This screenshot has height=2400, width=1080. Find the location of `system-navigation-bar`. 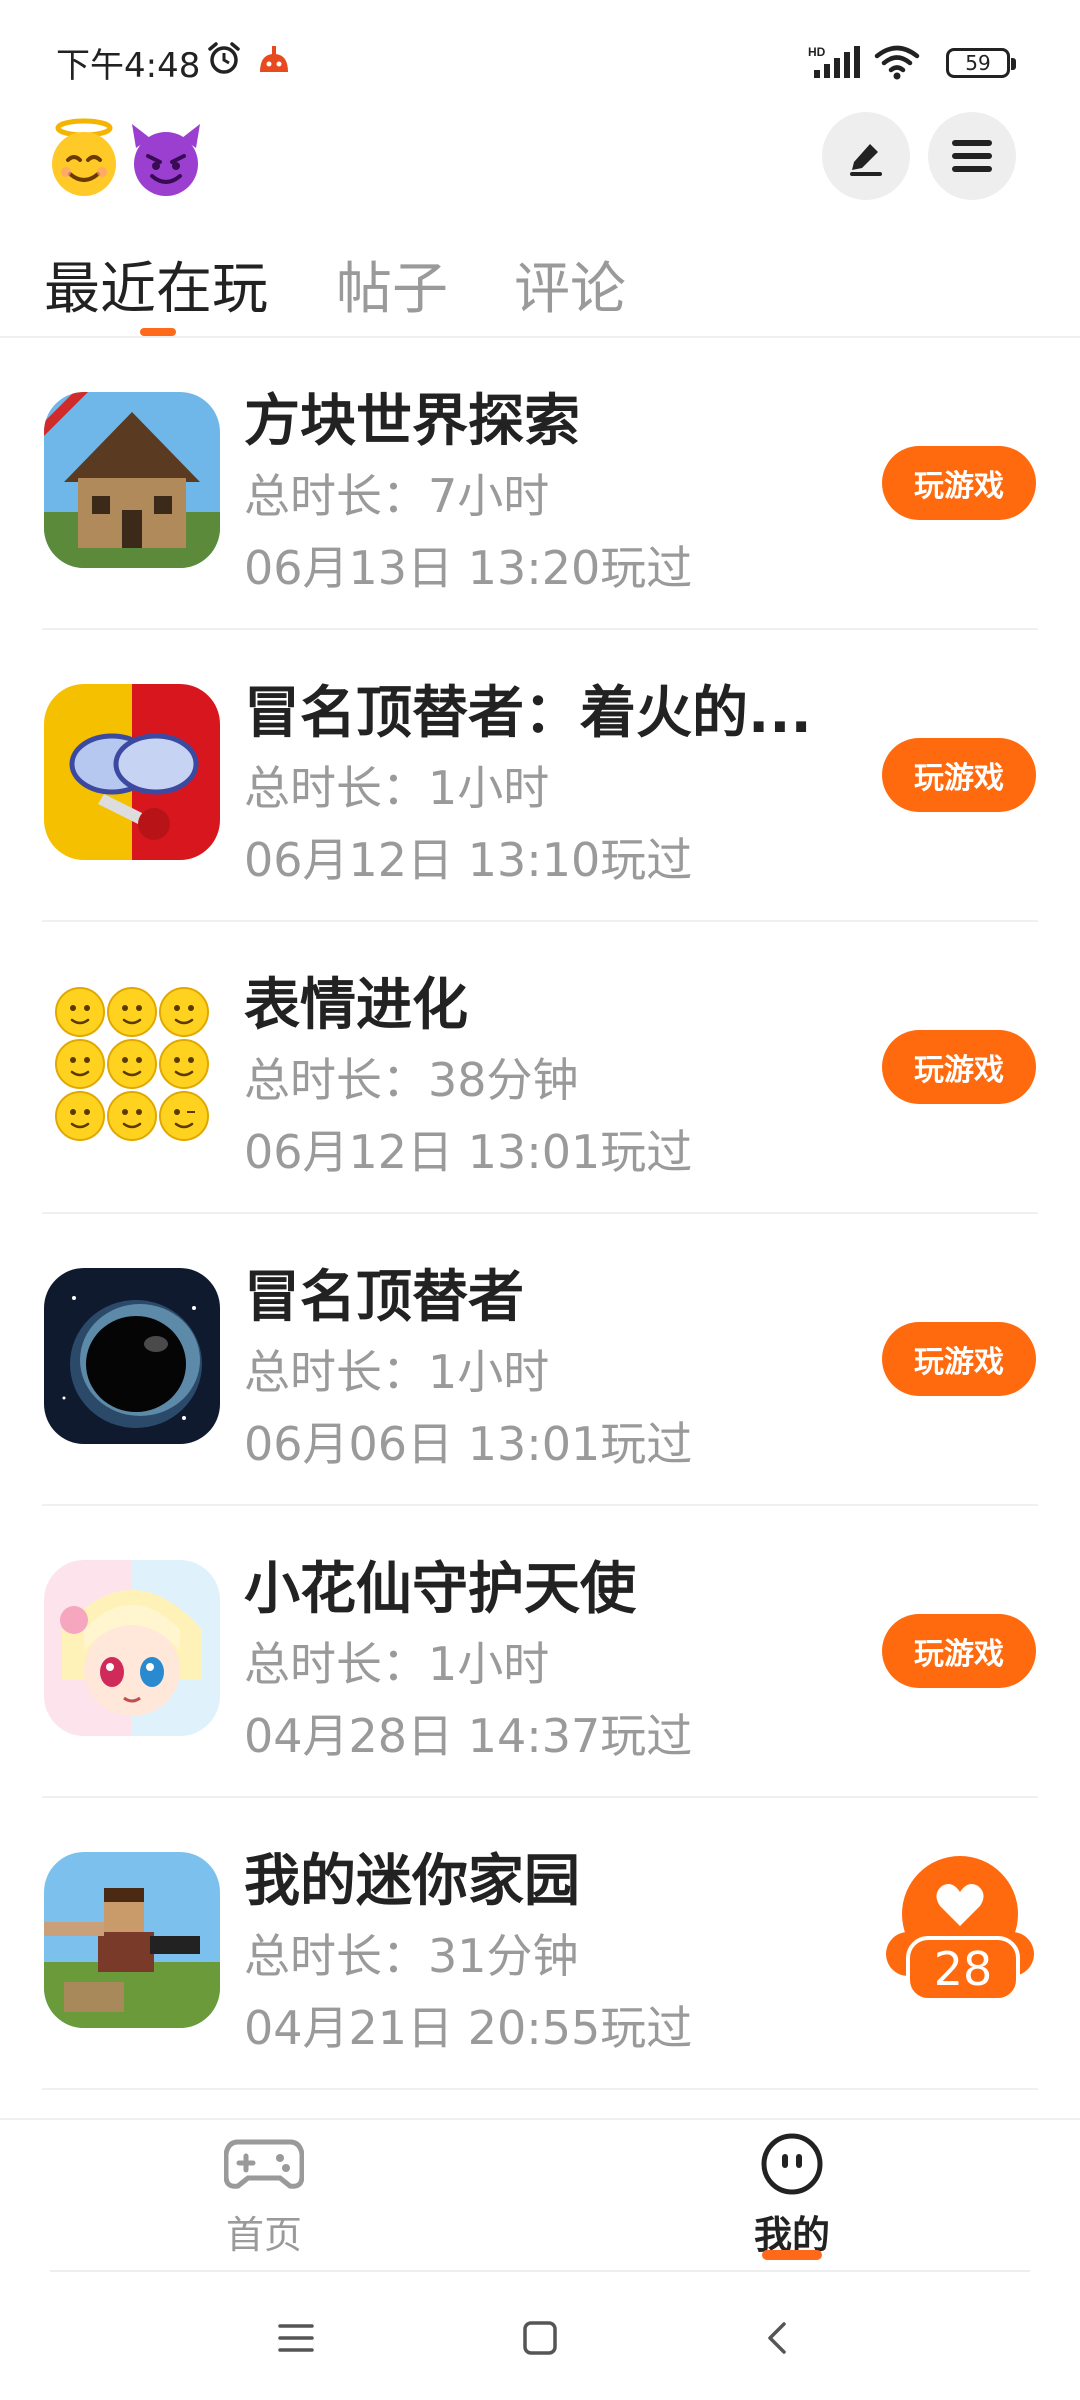

system-navigation-bar is located at coordinates (540, 2345).